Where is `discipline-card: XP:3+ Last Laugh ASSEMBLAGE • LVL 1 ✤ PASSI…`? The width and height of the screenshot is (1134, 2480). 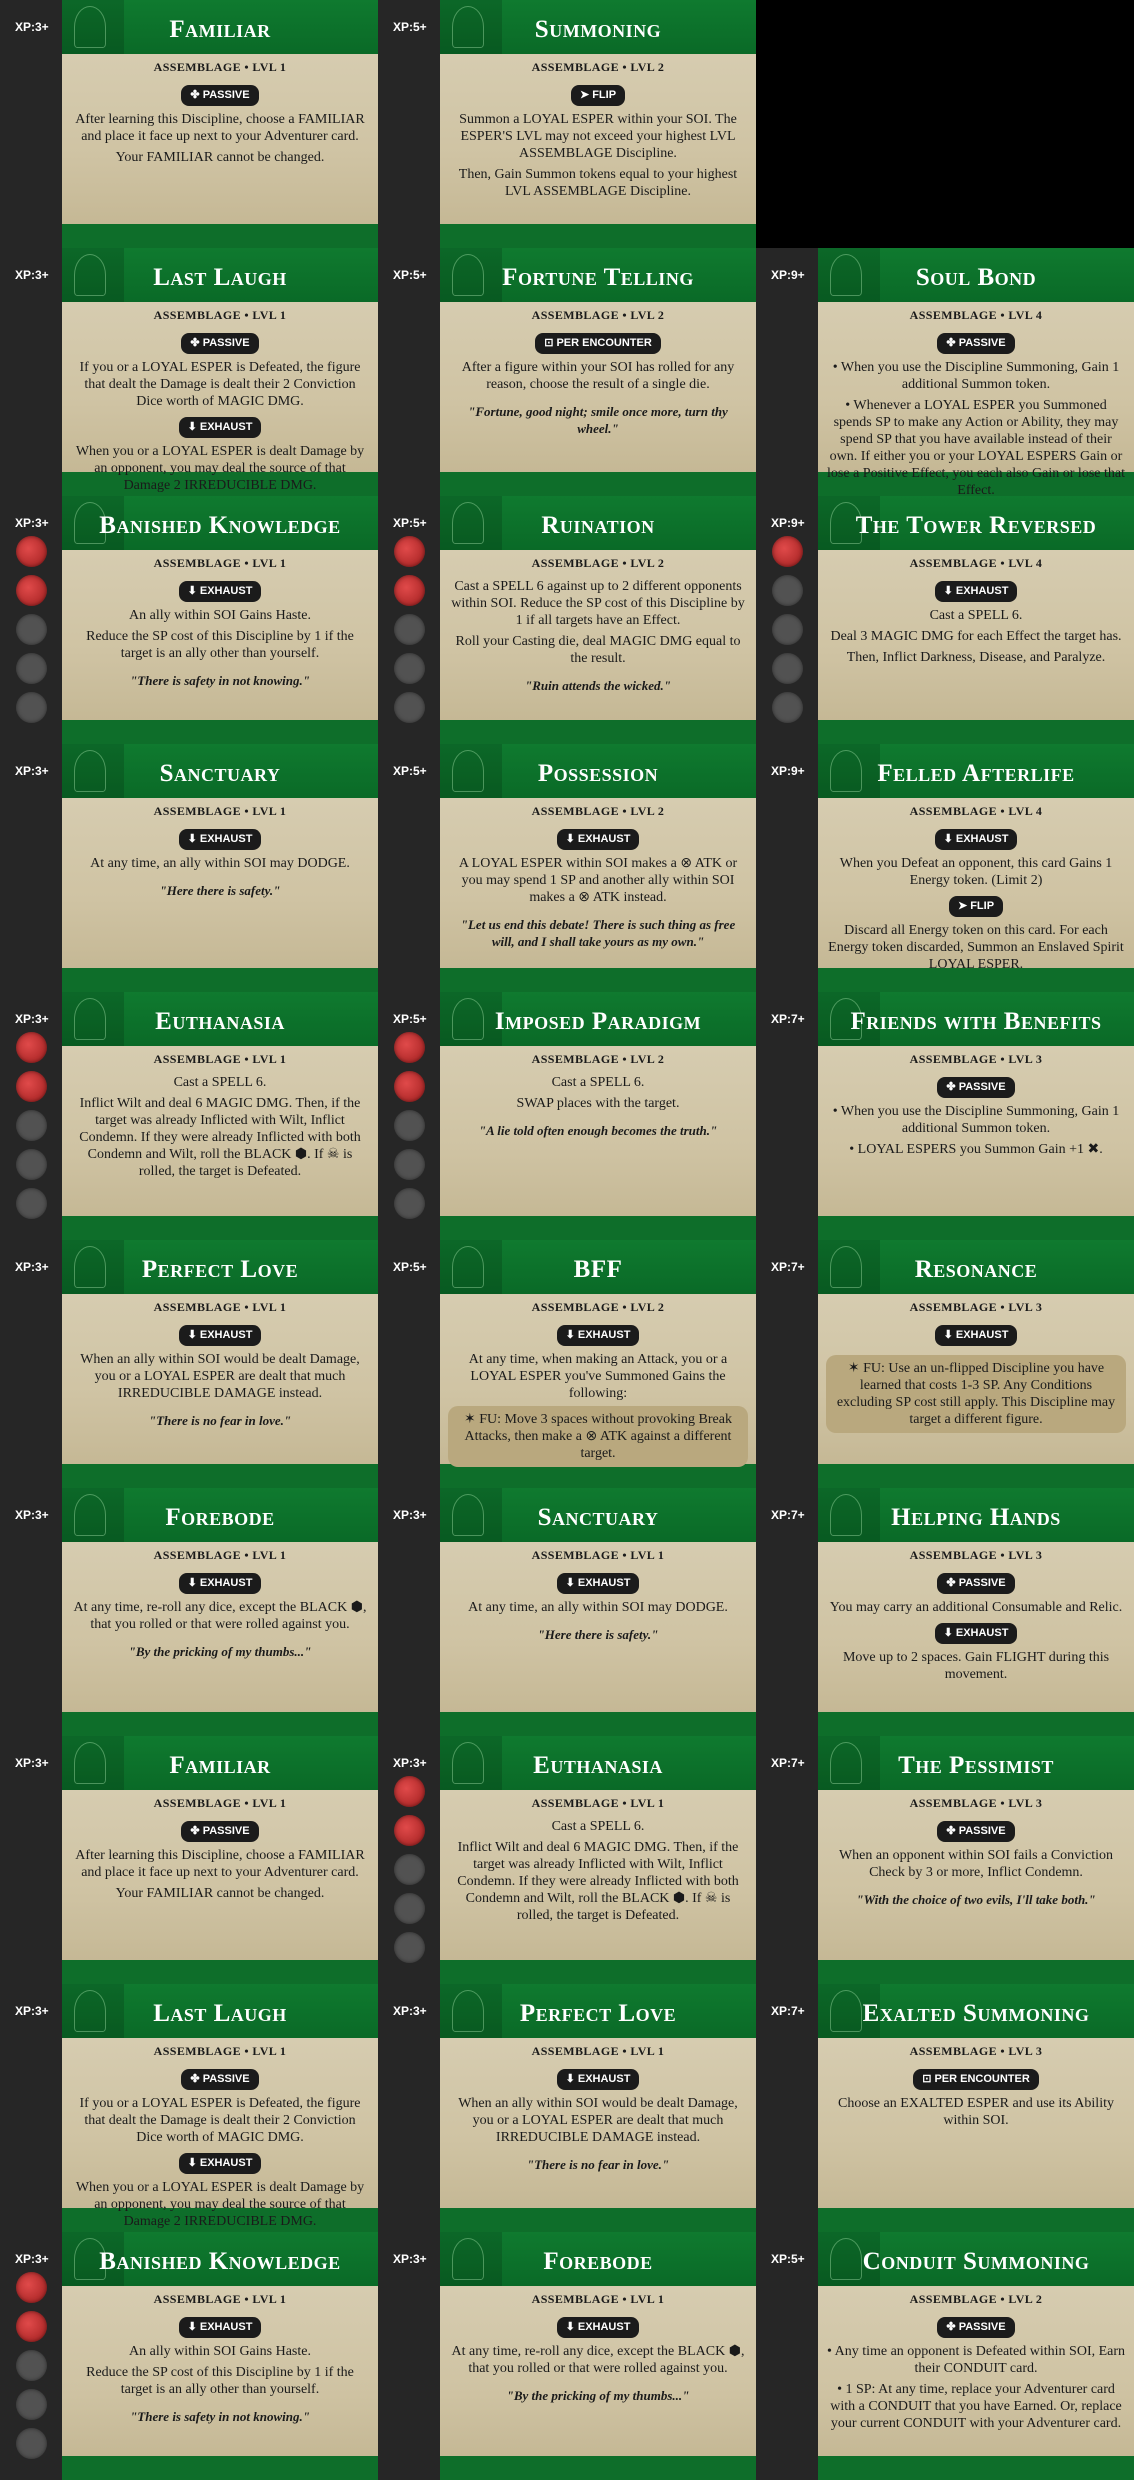 discipline-card: XP:3+ Last Laugh ASSEMBLAGE • LVL 1 ✤ PASSI… is located at coordinates (189, 372).